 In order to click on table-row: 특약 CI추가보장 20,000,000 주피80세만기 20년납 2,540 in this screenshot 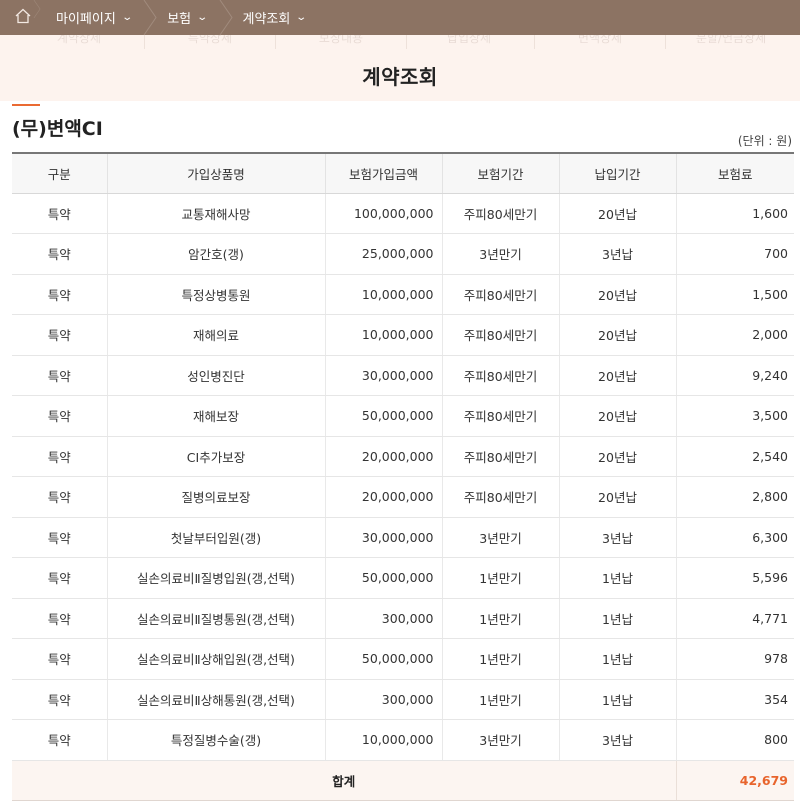, I will do `click(403, 456)`.